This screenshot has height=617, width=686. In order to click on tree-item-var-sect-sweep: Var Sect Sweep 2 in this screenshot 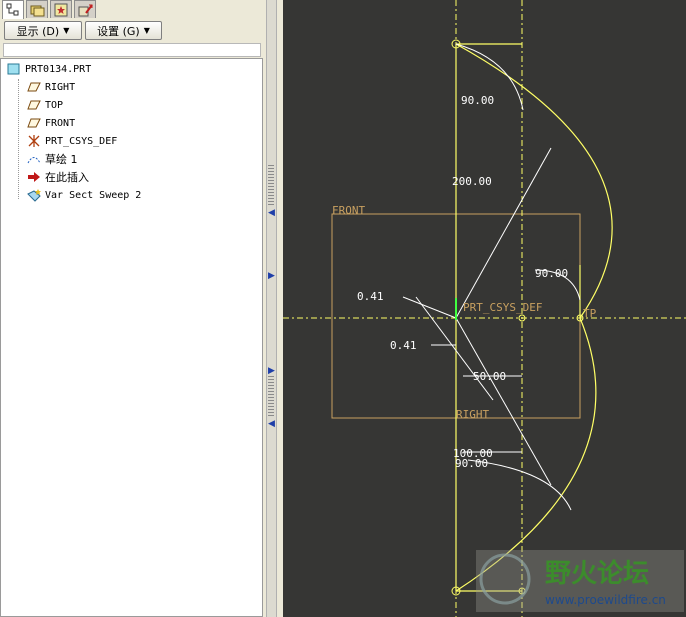, I will do `click(84, 195)`.